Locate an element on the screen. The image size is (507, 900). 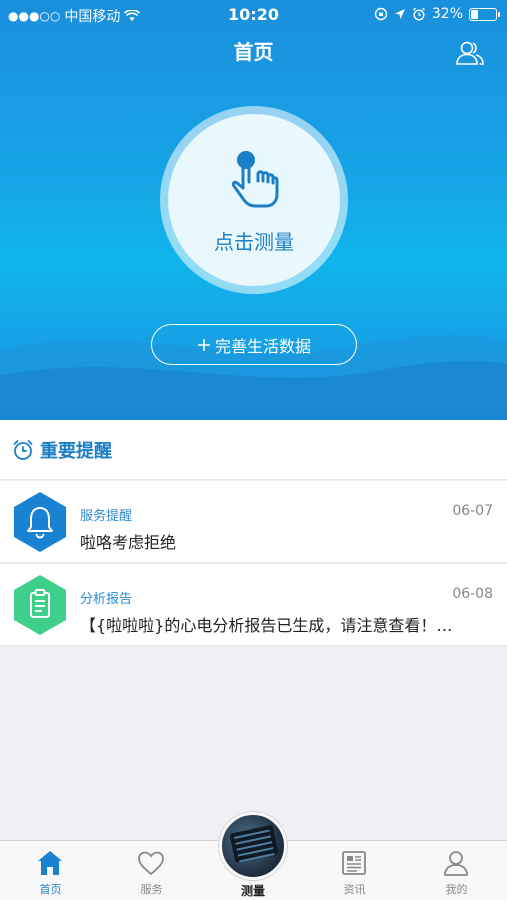
measure-button-face: 点击测量 is located at coordinates (254, 200).